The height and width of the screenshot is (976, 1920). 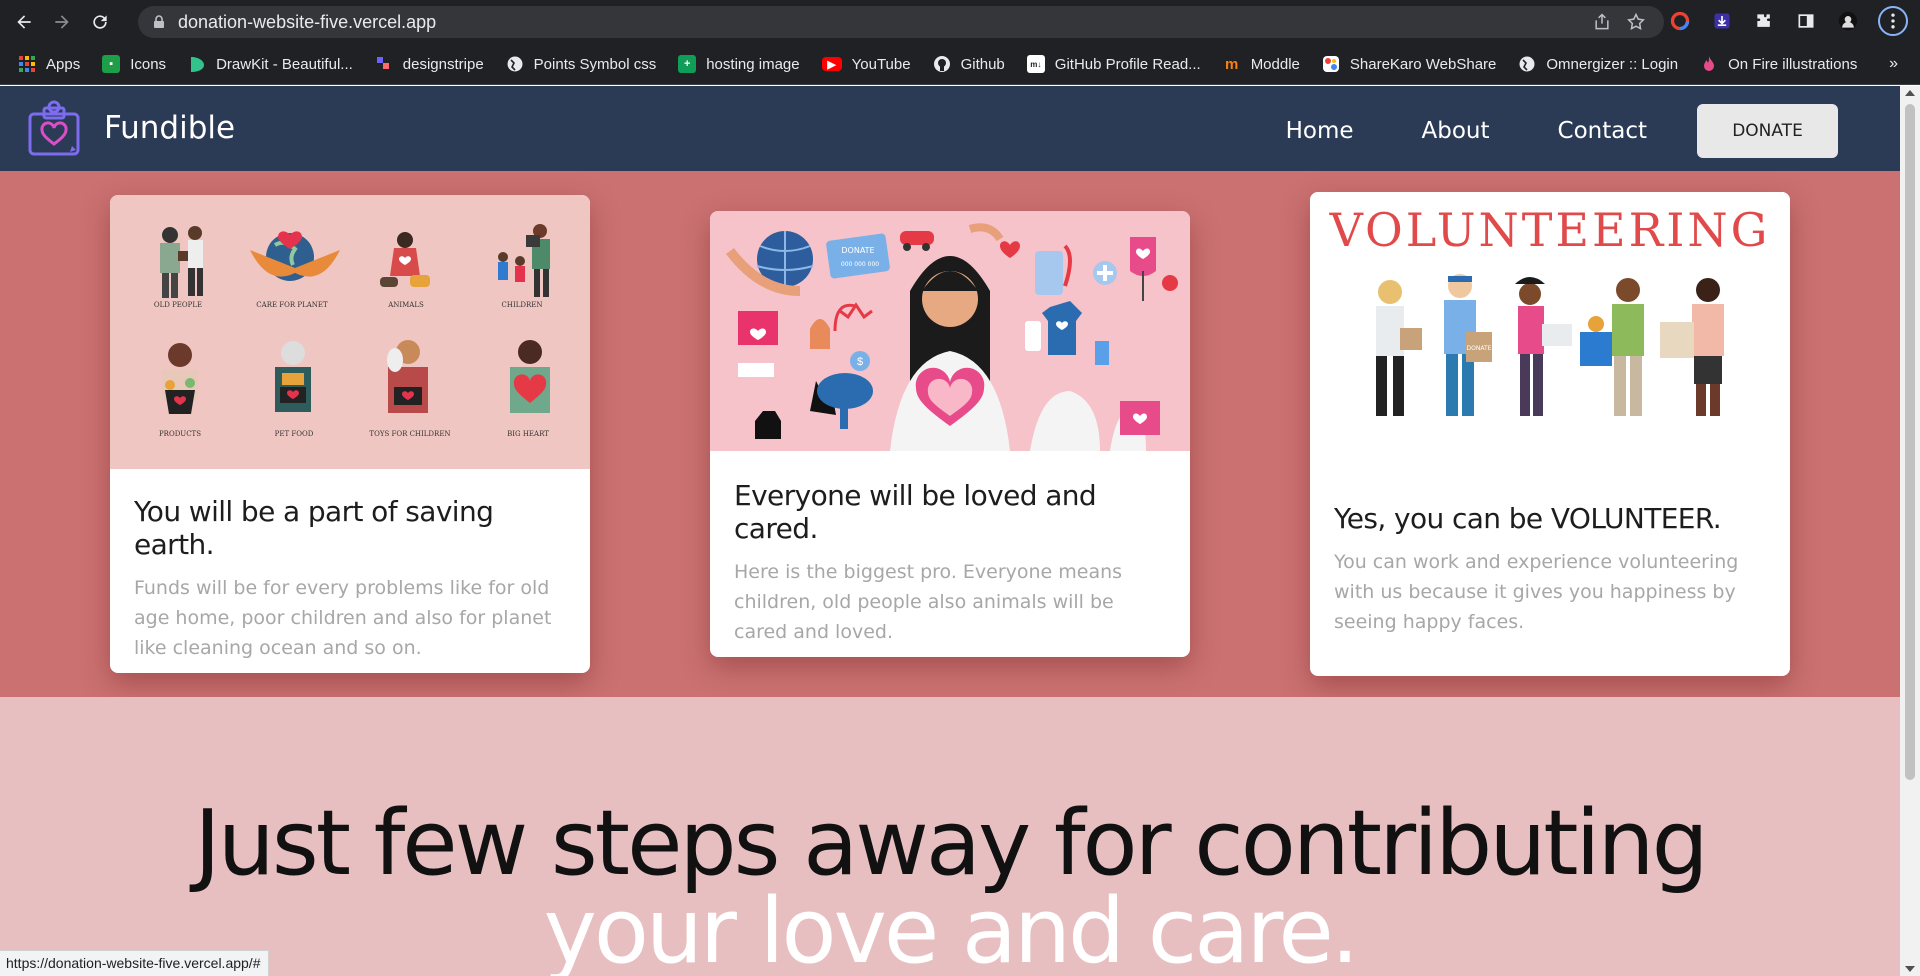 What do you see at coordinates (62, 22) in the screenshot?
I see `forward-icon` at bounding box center [62, 22].